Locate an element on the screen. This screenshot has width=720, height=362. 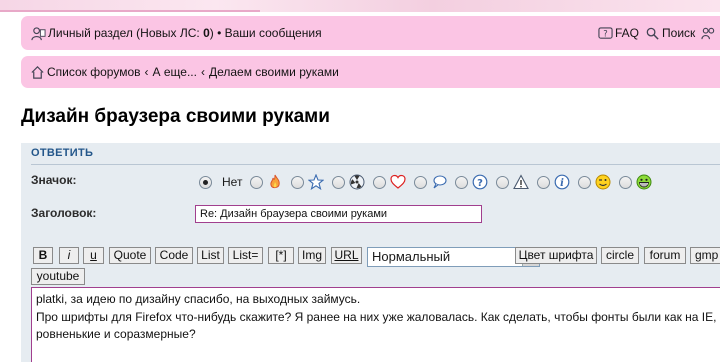
home-icon is located at coordinates (37, 72).